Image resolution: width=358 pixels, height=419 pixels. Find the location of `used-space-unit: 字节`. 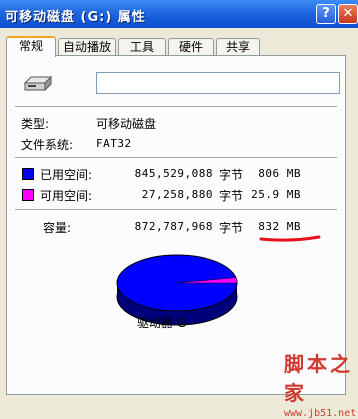

used-space-unit: 字节 is located at coordinates (231, 175).